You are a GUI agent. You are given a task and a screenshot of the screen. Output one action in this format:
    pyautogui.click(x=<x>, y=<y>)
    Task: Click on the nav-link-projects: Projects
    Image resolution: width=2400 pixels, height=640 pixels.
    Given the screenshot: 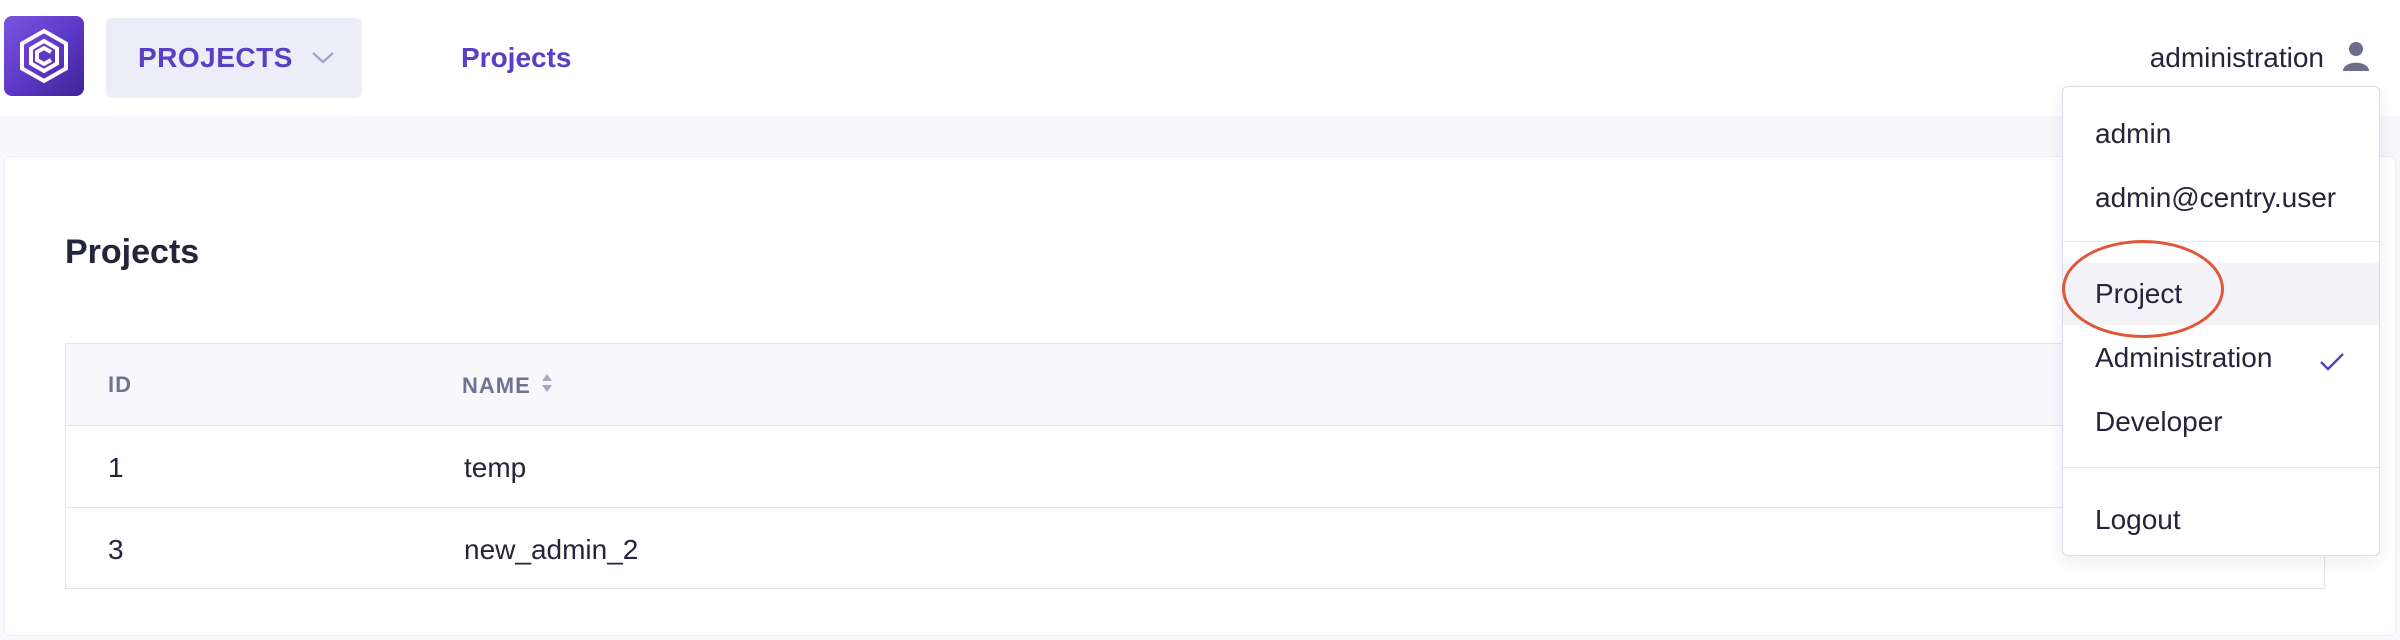 What is the action you would take?
    pyautogui.click(x=516, y=58)
    